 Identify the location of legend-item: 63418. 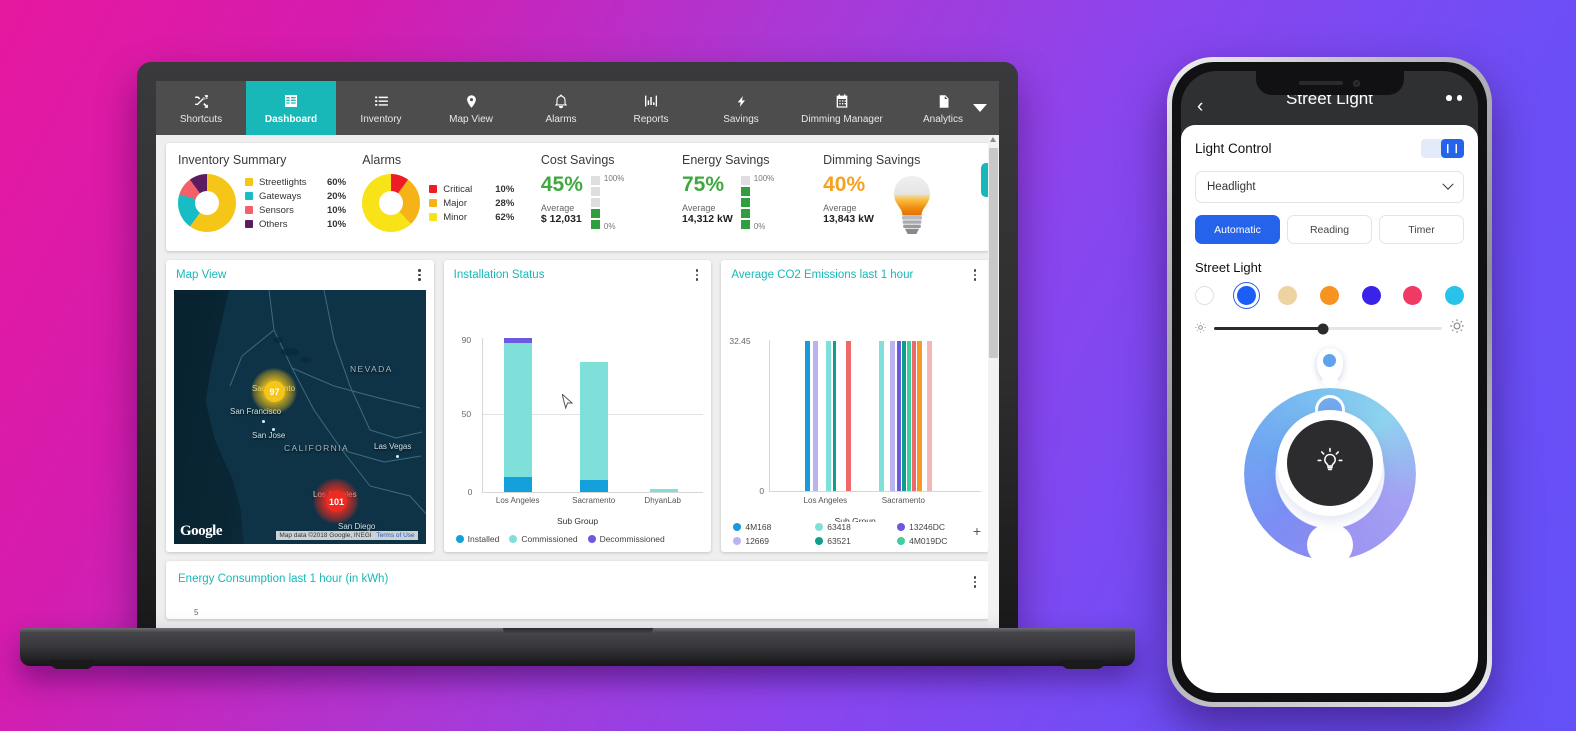
(856, 527).